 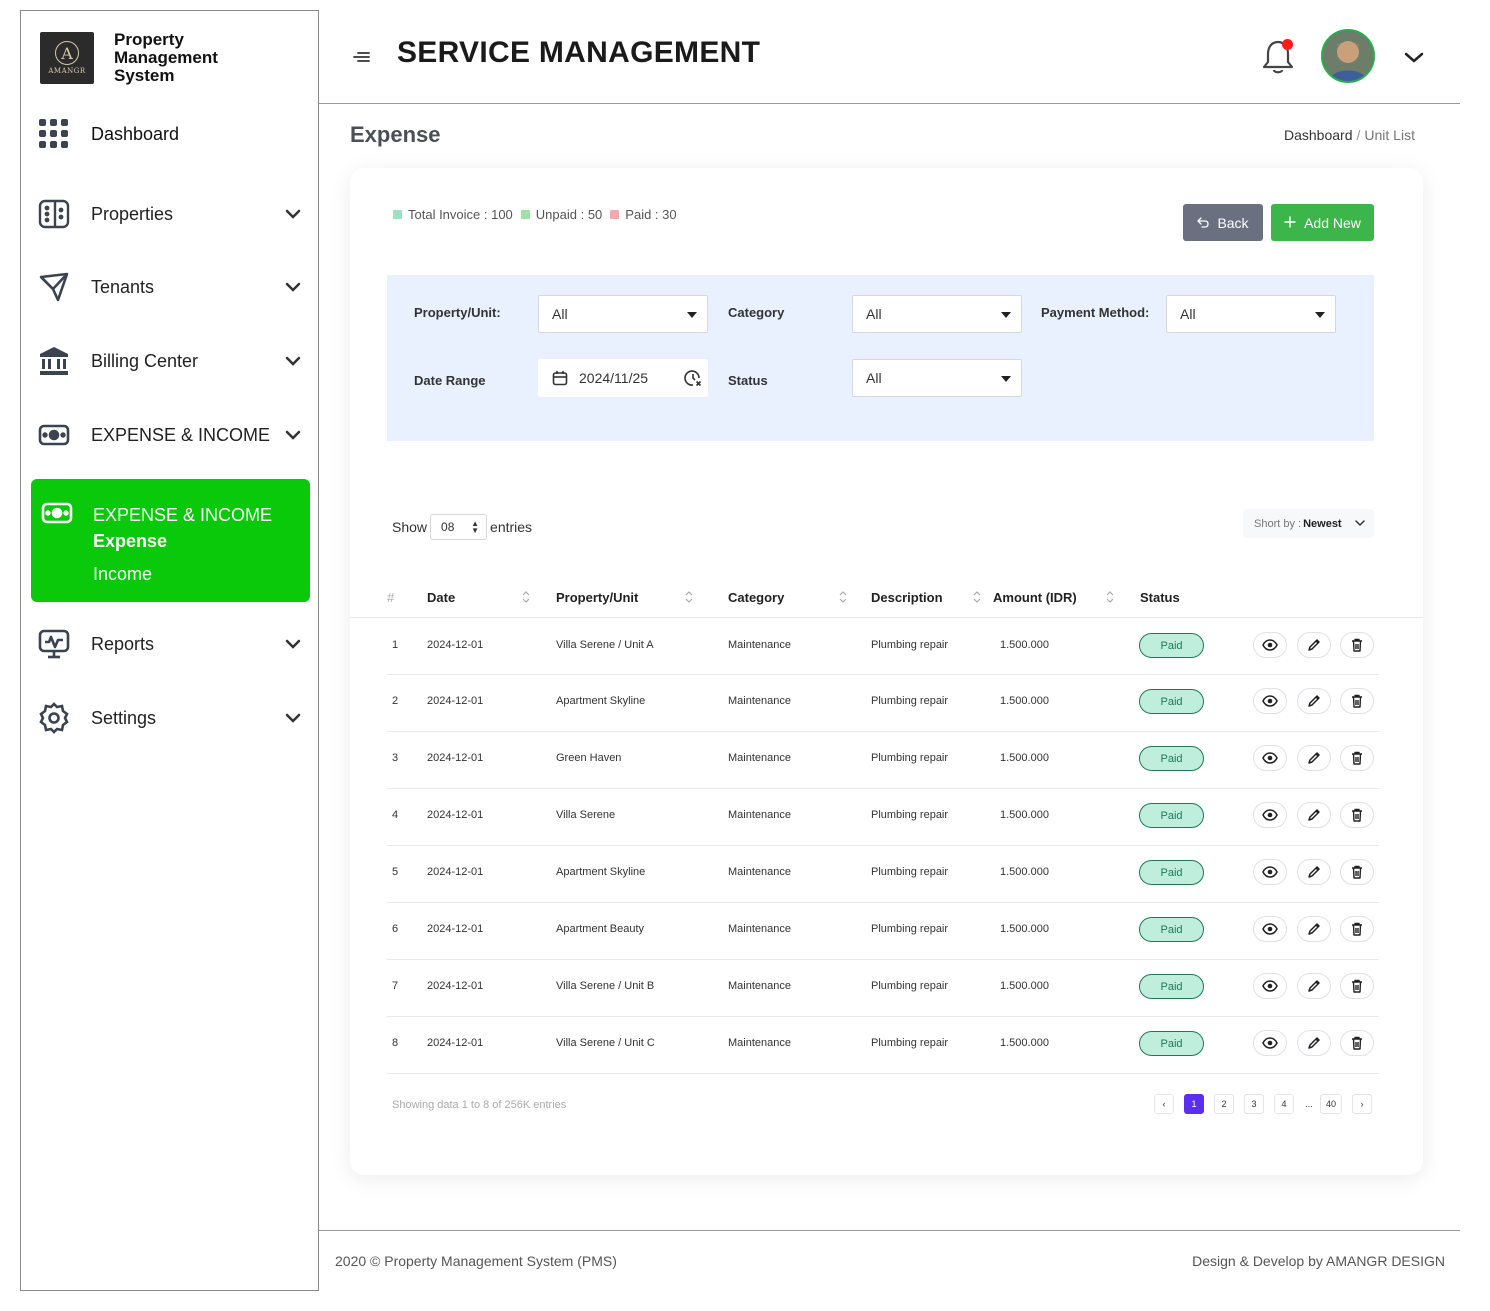 What do you see at coordinates (170, 540) in the screenshot?
I see `sidebar-active-group: EXPENSE & INCOME Expense Income` at bounding box center [170, 540].